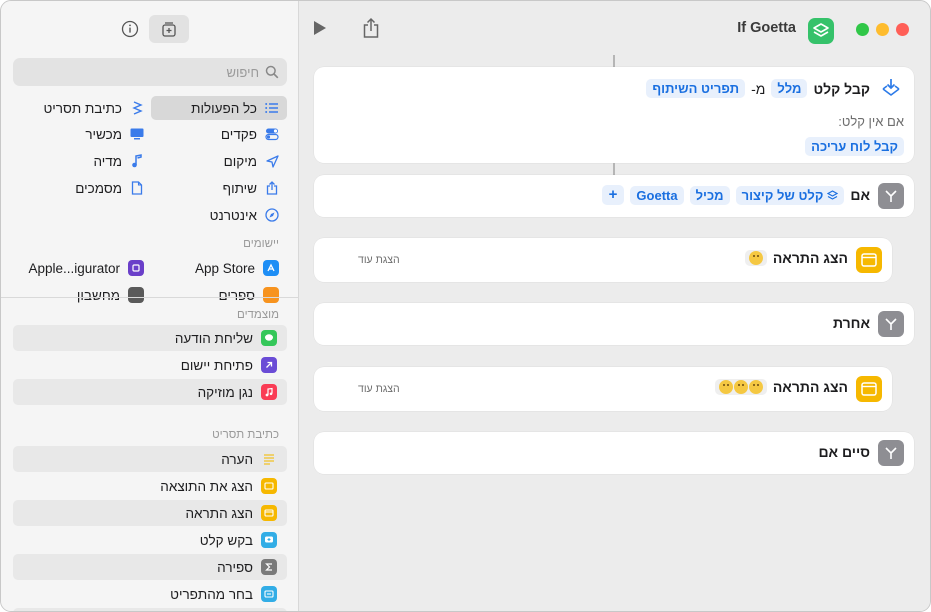  I want to click on share-sheet-token: תפריט השיתוף, so click(696, 88).